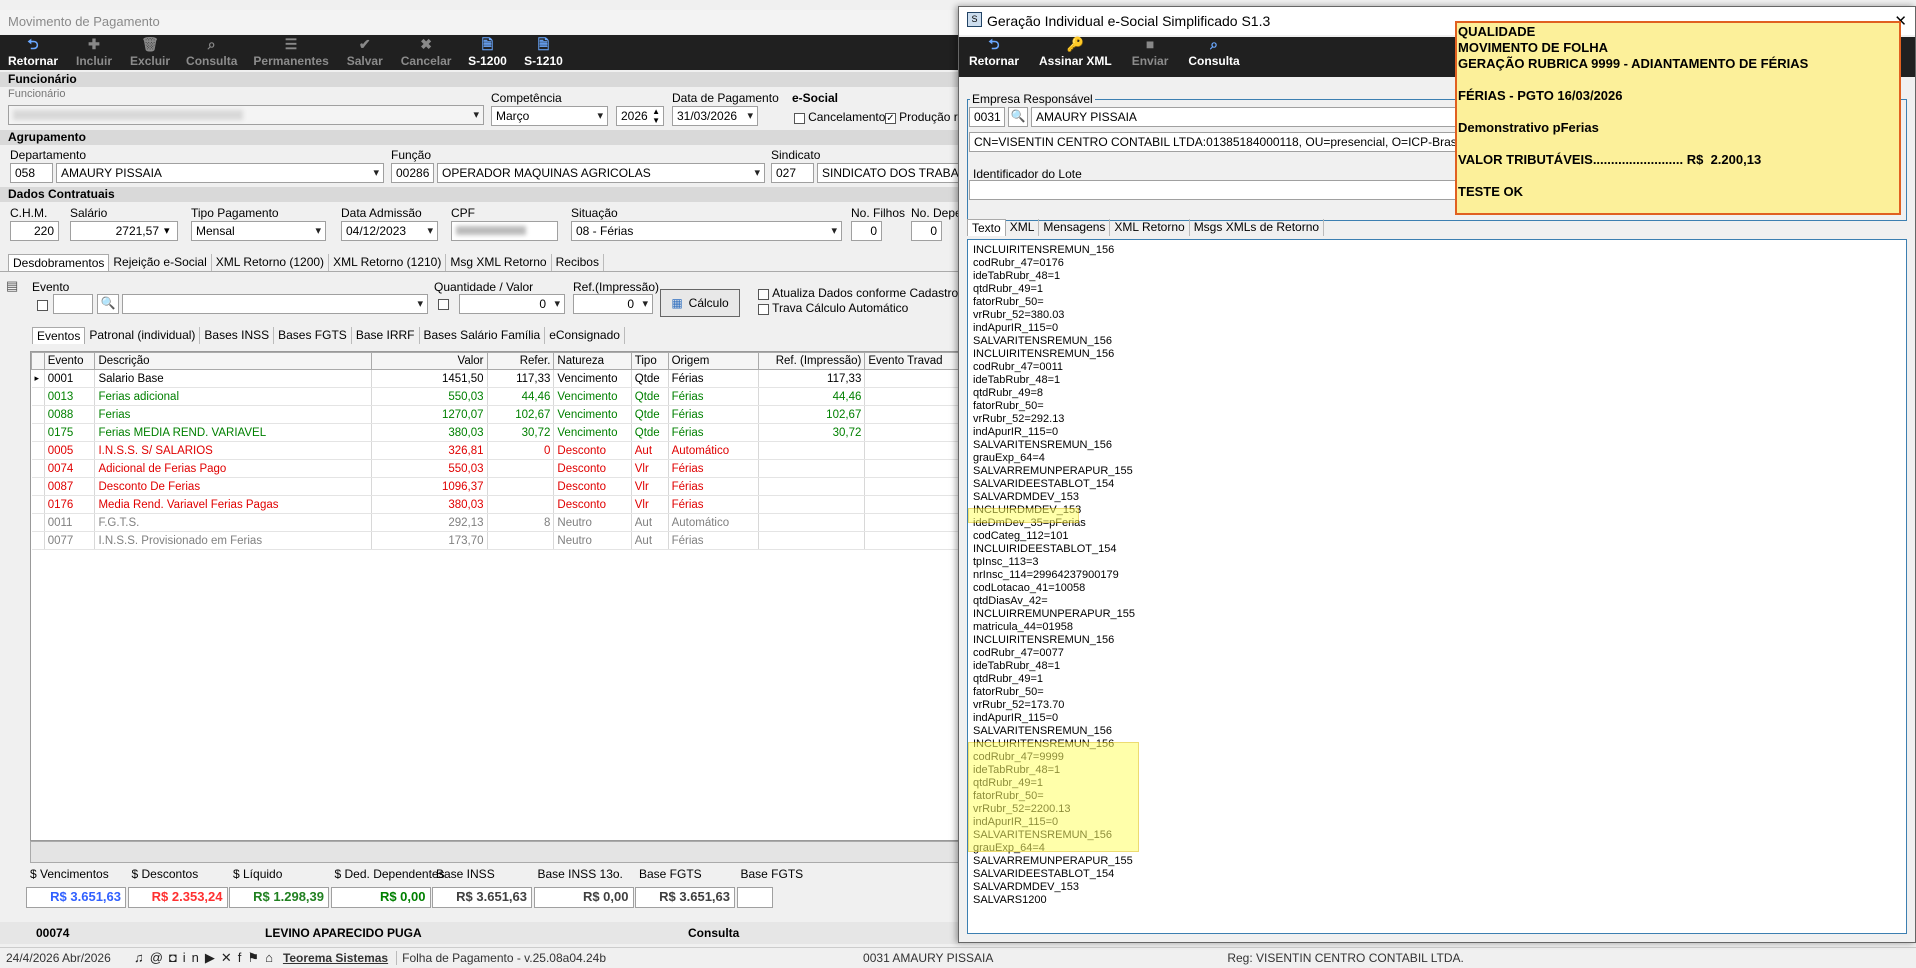 The height and width of the screenshot is (968, 1916). Describe the element at coordinates (167, 230) in the screenshot. I see `salario-dropdown-icon: ▾` at that location.